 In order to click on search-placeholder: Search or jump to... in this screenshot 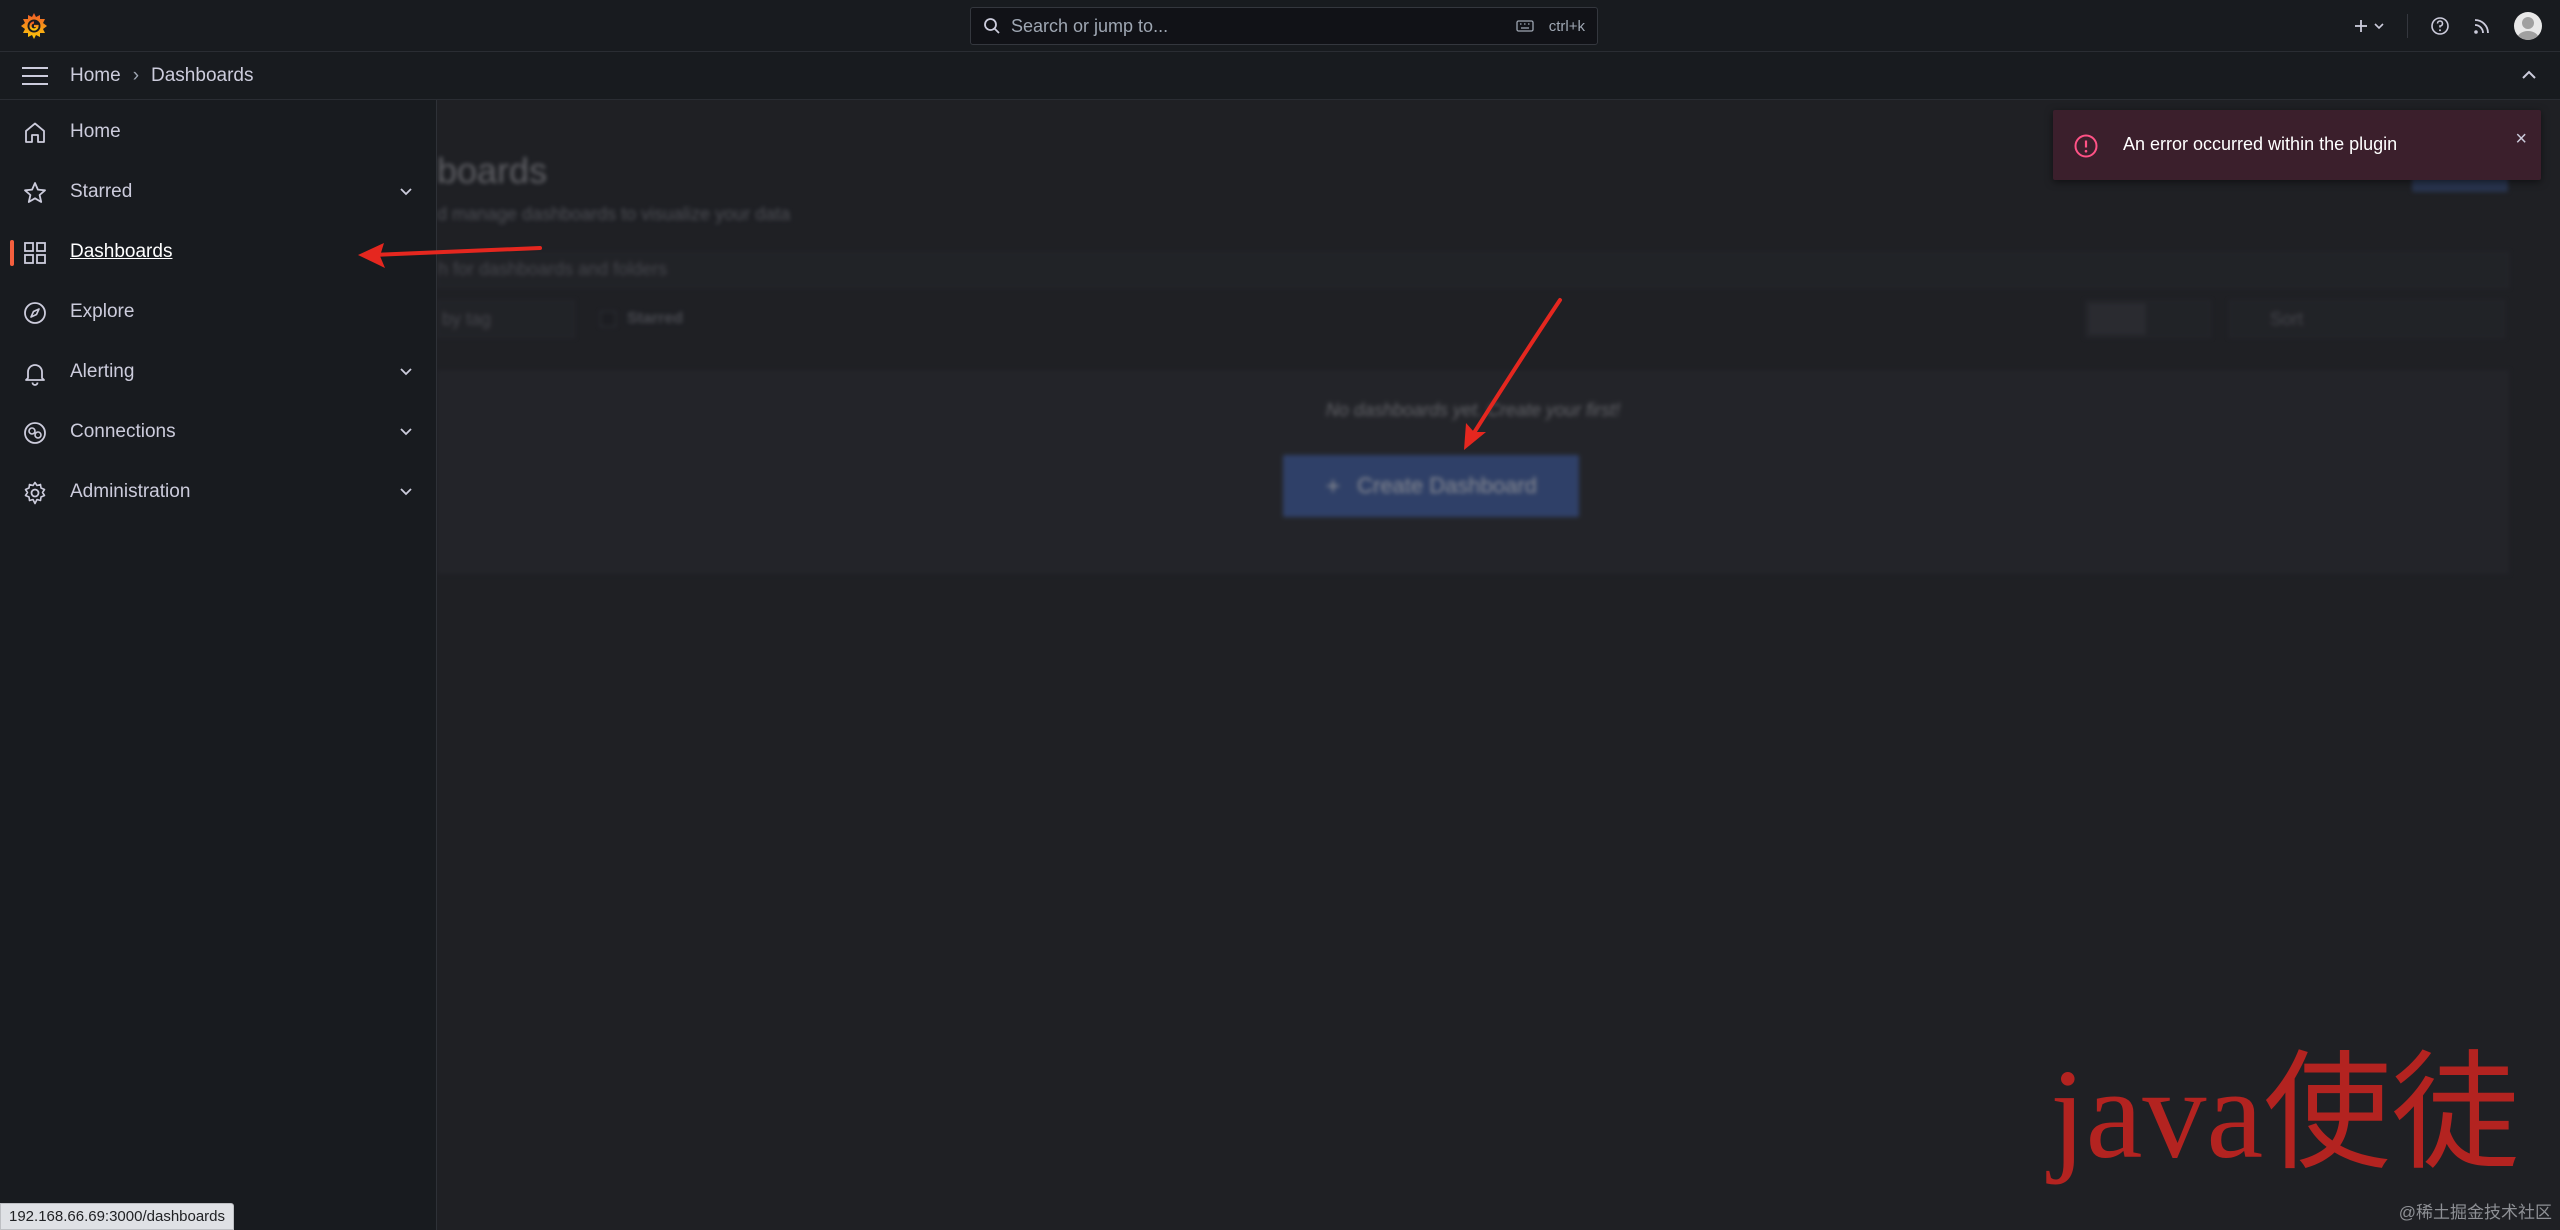, I will do `click(1090, 25)`.